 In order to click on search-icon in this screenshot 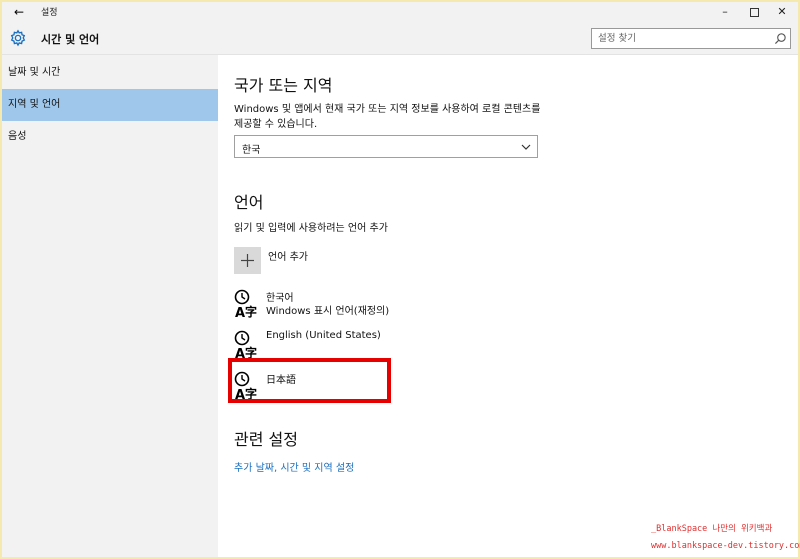, I will do `click(780, 38)`.